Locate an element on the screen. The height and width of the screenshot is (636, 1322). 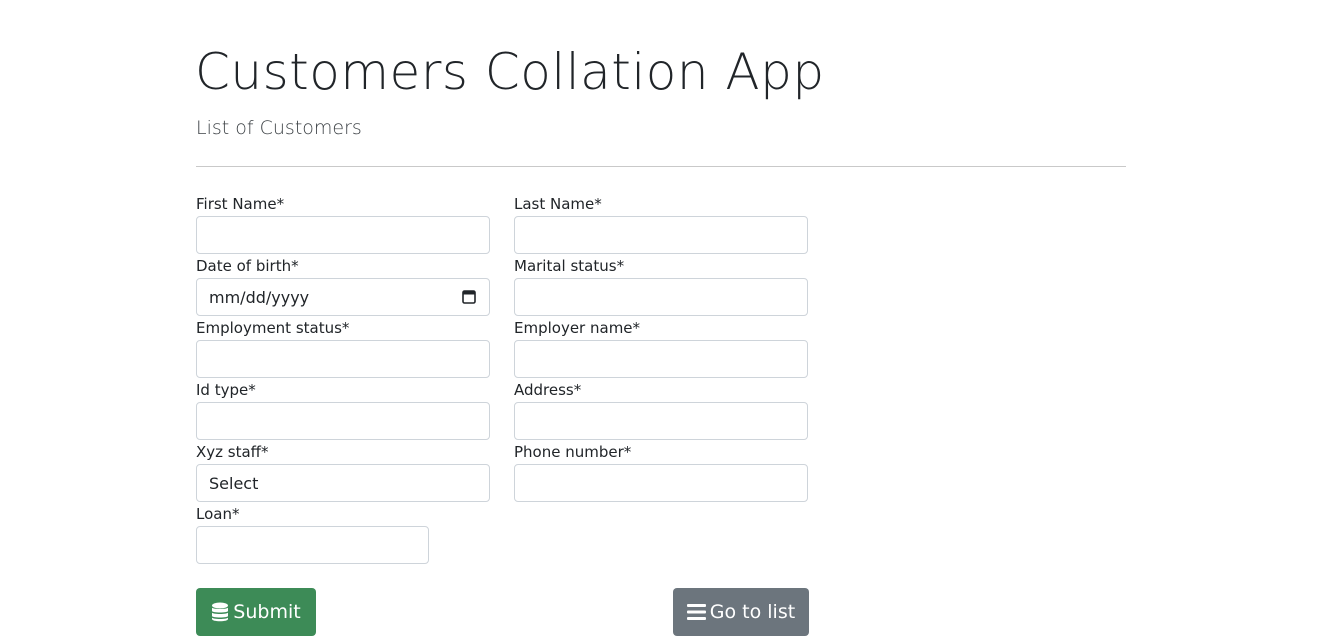
submit-button-label: Submit is located at coordinates (267, 612).